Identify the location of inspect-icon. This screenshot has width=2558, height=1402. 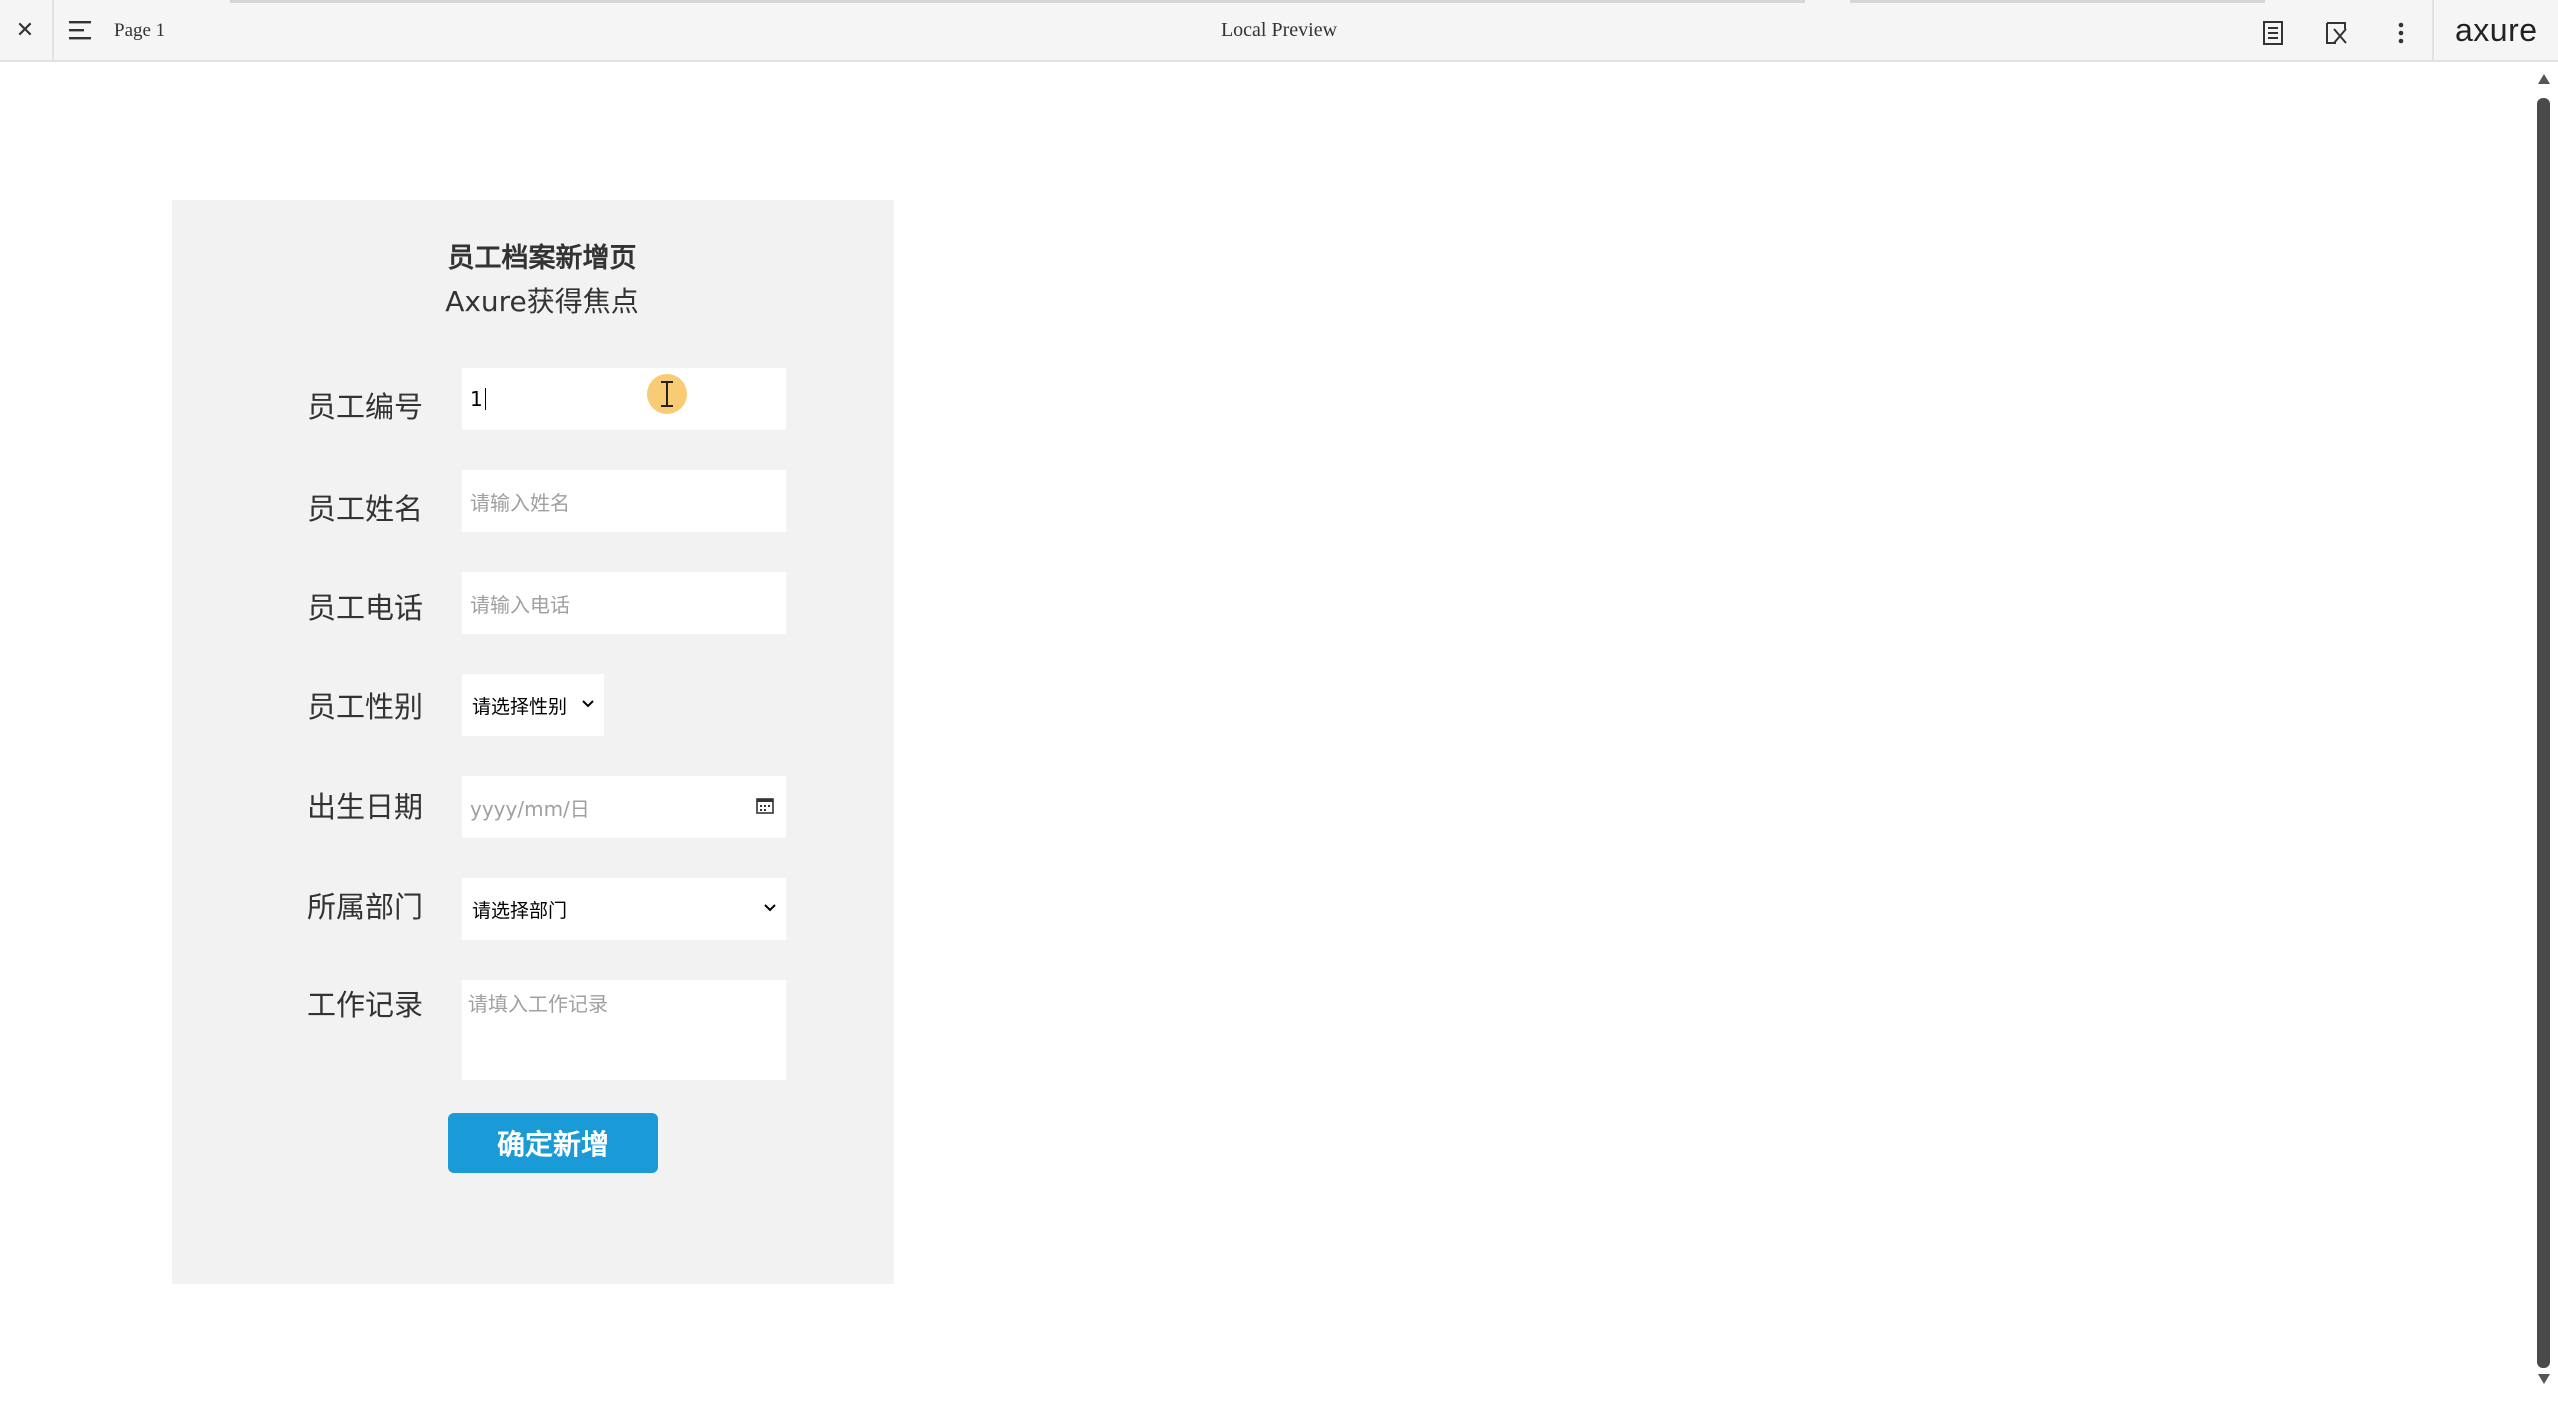
(2337, 33).